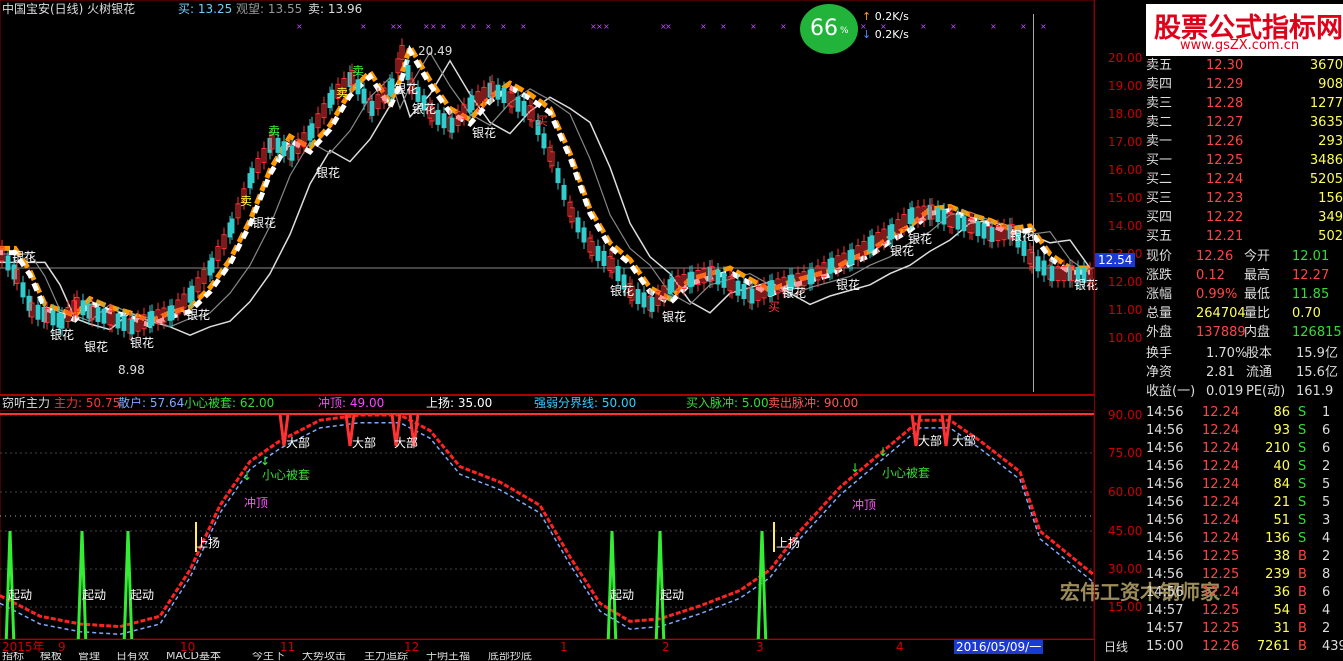  What do you see at coordinates (1244, 142) in the screenshot?
I see `ask-row: 卖一 12.26 293` at bounding box center [1244, 142].